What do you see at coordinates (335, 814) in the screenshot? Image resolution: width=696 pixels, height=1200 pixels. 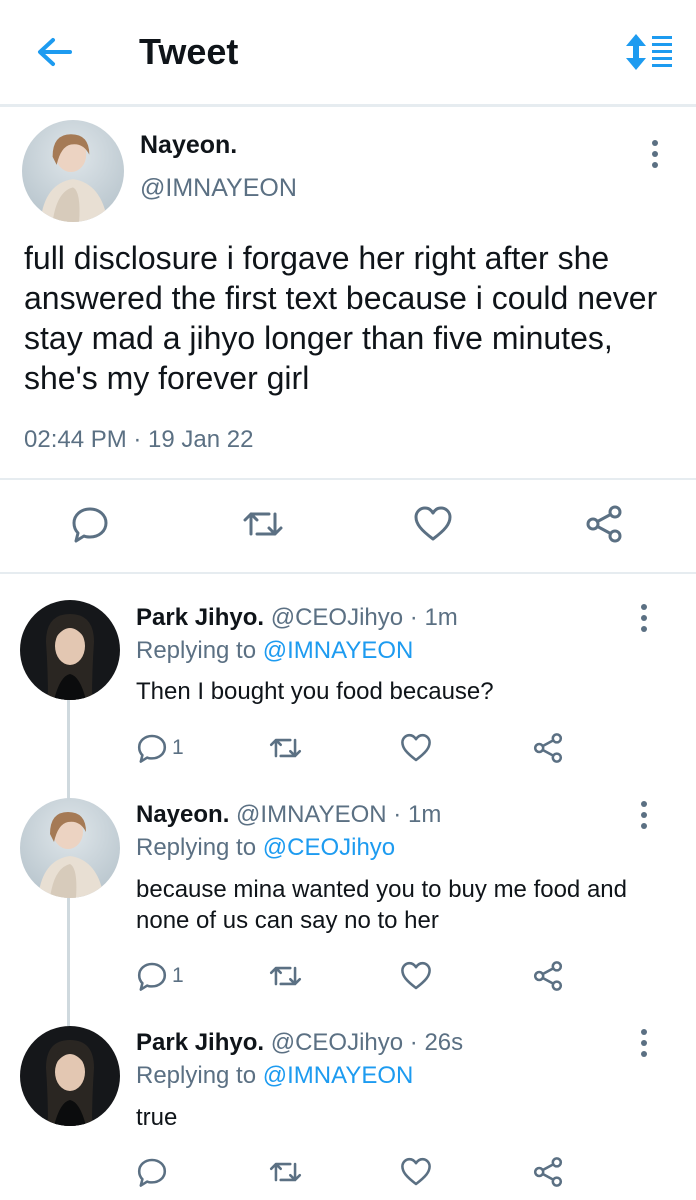 I see `reply-meta: @IMNAYEON · 1m` at bounding box center [335, 814].